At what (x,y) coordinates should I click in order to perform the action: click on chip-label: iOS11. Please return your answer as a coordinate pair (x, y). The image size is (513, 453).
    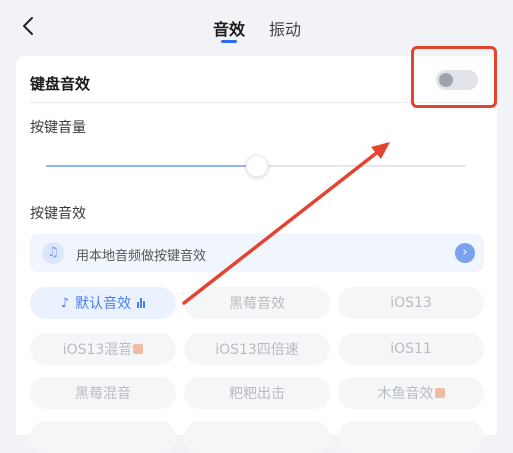
    Looking at the image, I should click on (411, 349).